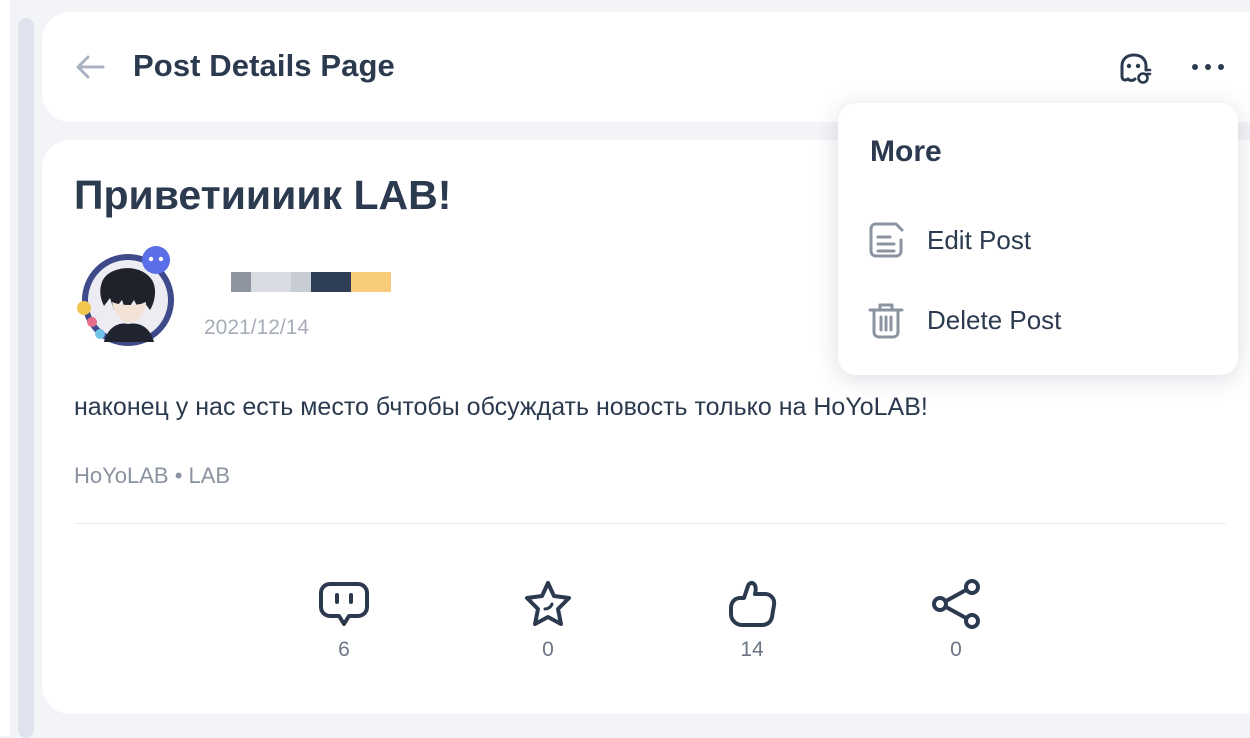  I want to click on username-redacted, so click(311, 282).